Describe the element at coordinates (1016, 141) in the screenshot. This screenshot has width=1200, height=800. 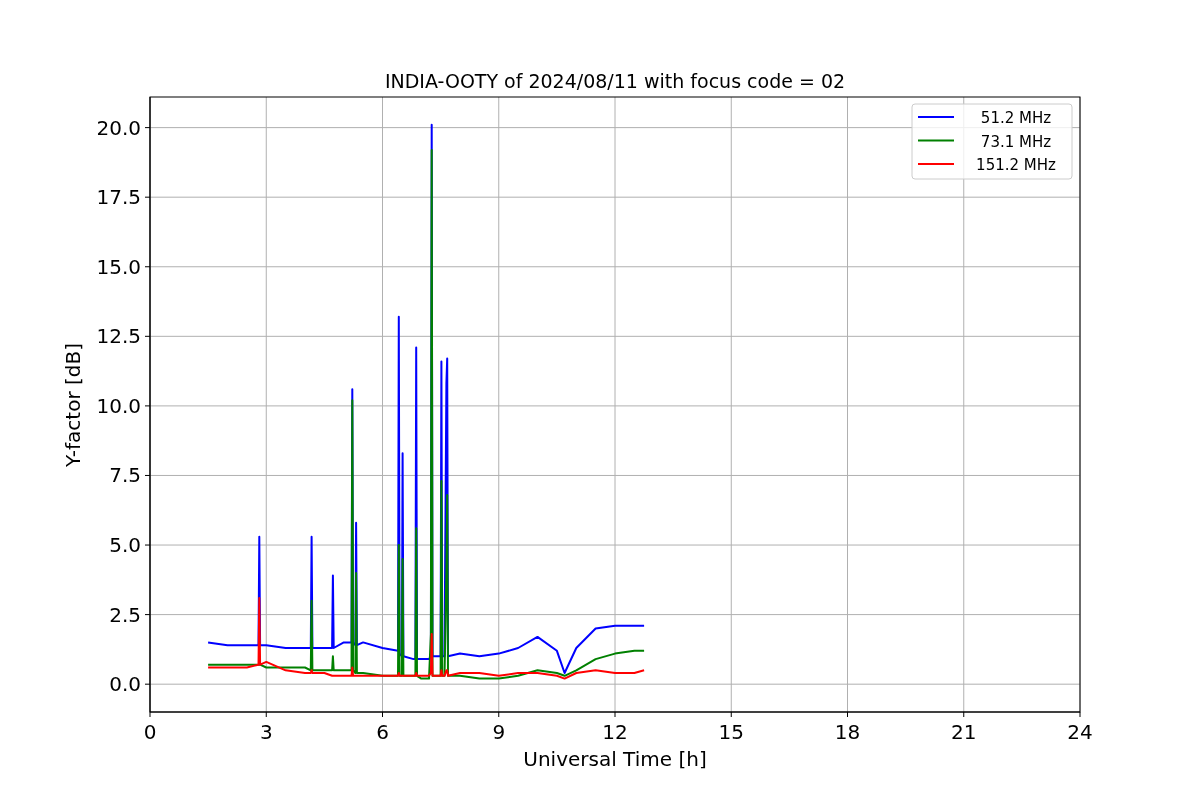
I see `legend-label: 73.1 MHz` at that location.